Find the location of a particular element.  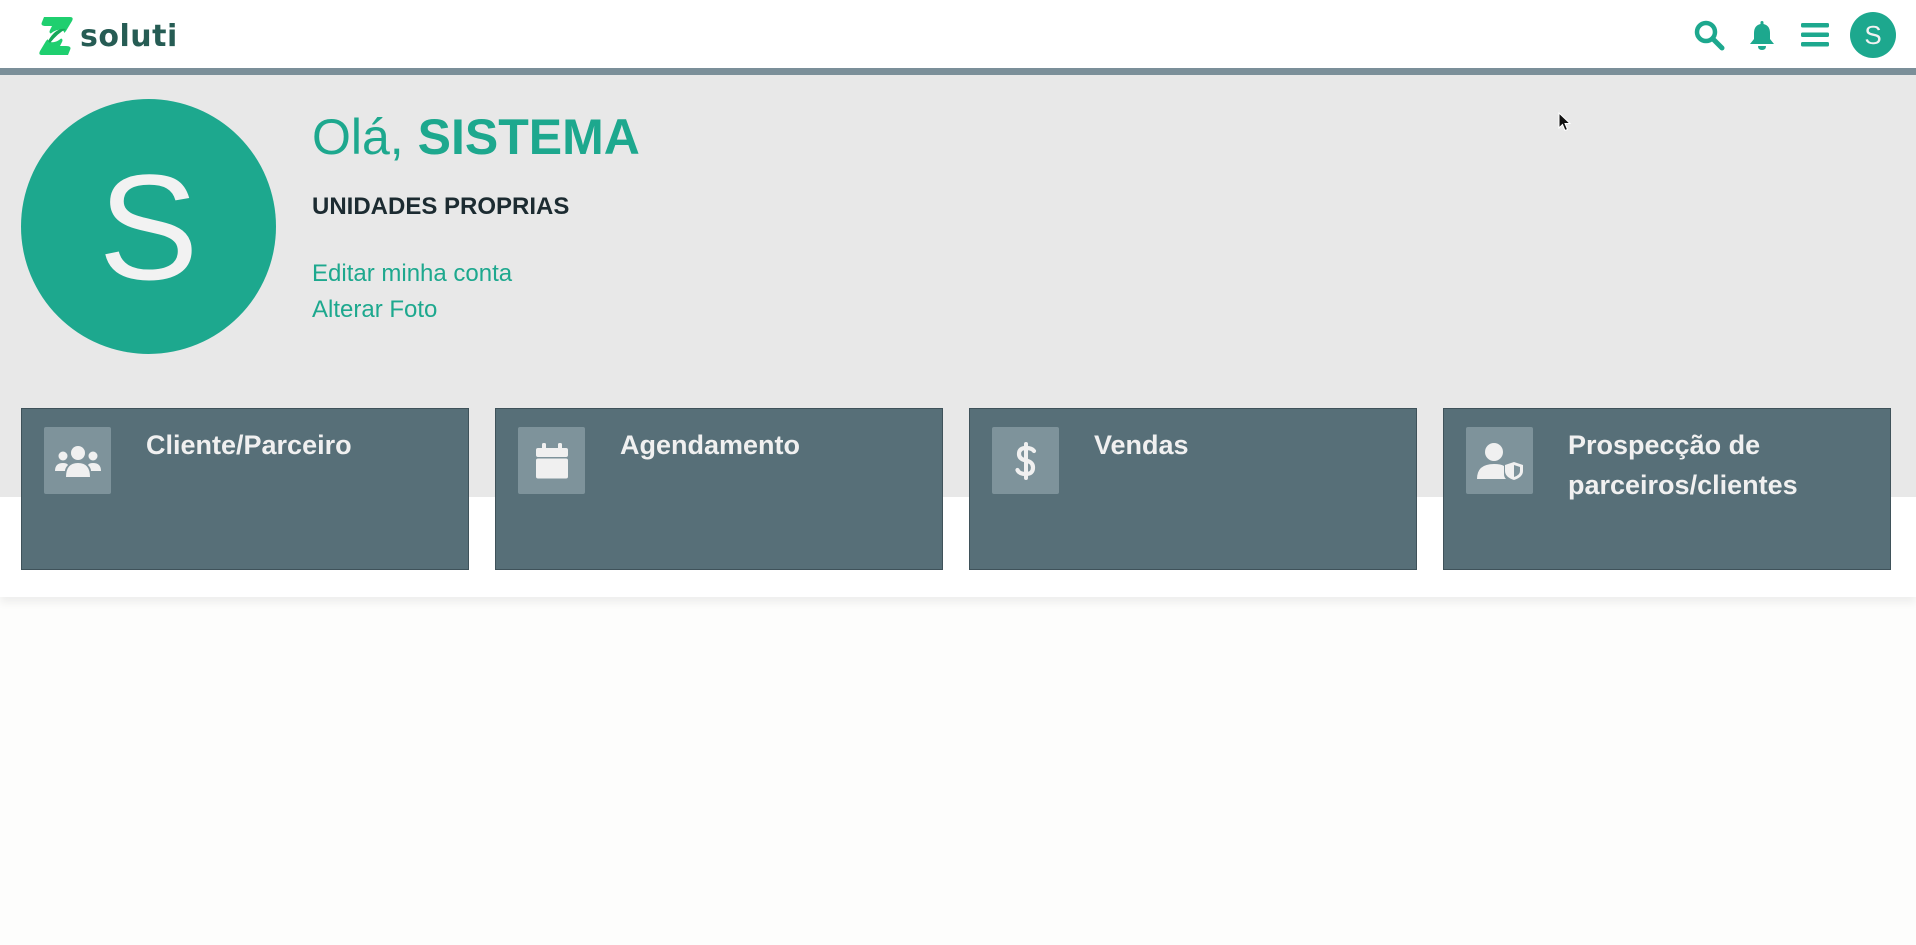

users-icon is located at coordinates (77, 461).